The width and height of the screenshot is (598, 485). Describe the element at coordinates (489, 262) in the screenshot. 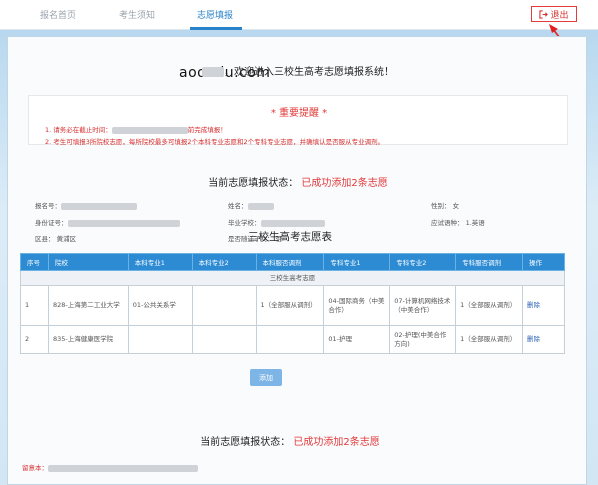

I see `col-header: 专科服否调剂` at that location.